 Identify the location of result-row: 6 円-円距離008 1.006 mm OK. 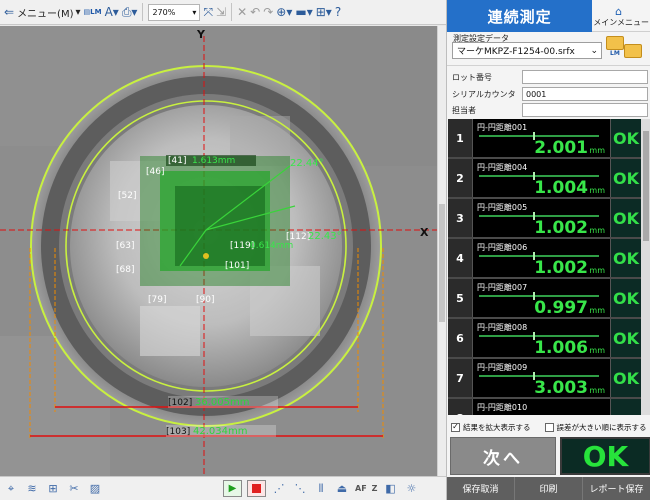
(544, 339).